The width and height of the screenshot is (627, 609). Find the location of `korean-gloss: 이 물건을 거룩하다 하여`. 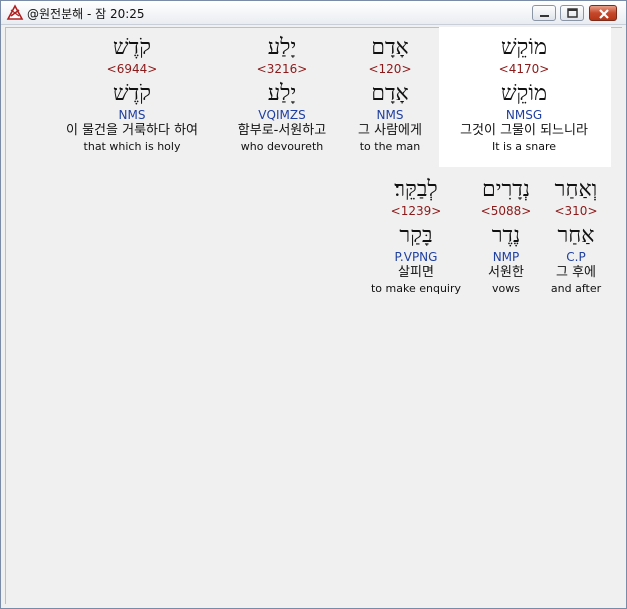

korean-gloss: 이 물건을 거룩하다 하여 is located at coordinates (132, 130).